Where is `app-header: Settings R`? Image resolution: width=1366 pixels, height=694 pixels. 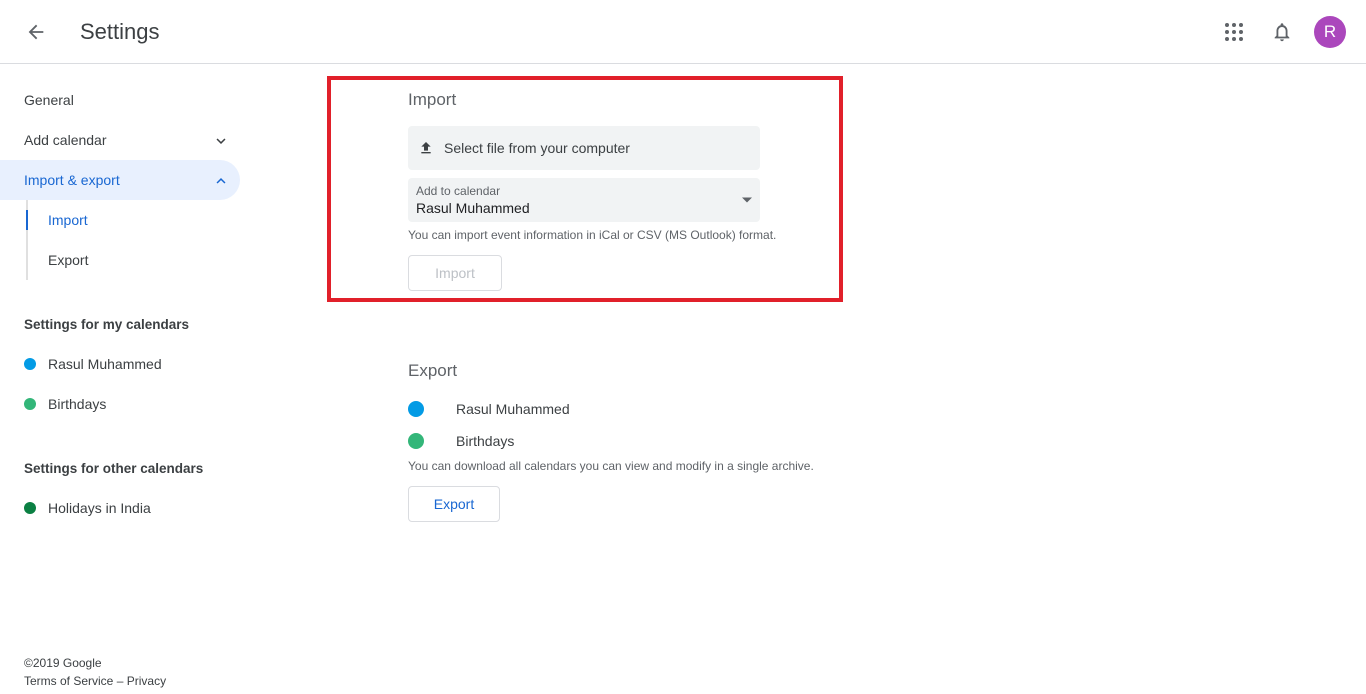
app-header: Settings R is located at coordinates (683, 32).